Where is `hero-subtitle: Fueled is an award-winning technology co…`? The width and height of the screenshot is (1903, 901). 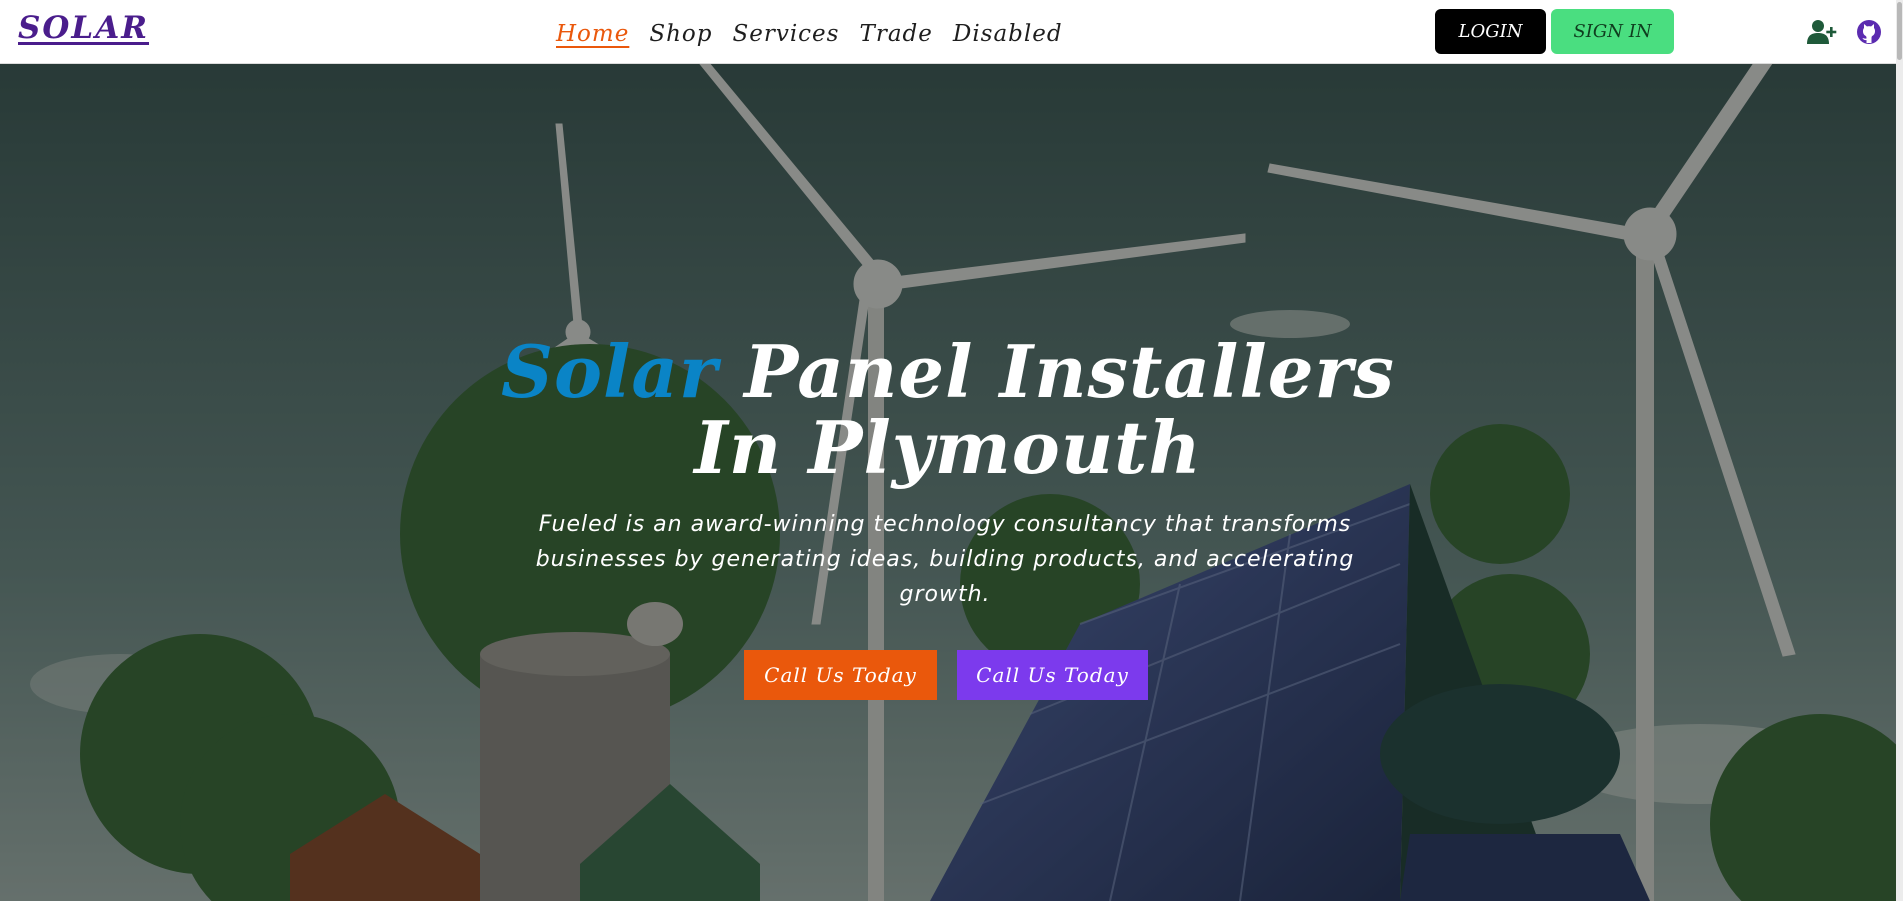
hero-subtitle: Fueled is an award-winning technology co… is located at coordinates (945, 559).